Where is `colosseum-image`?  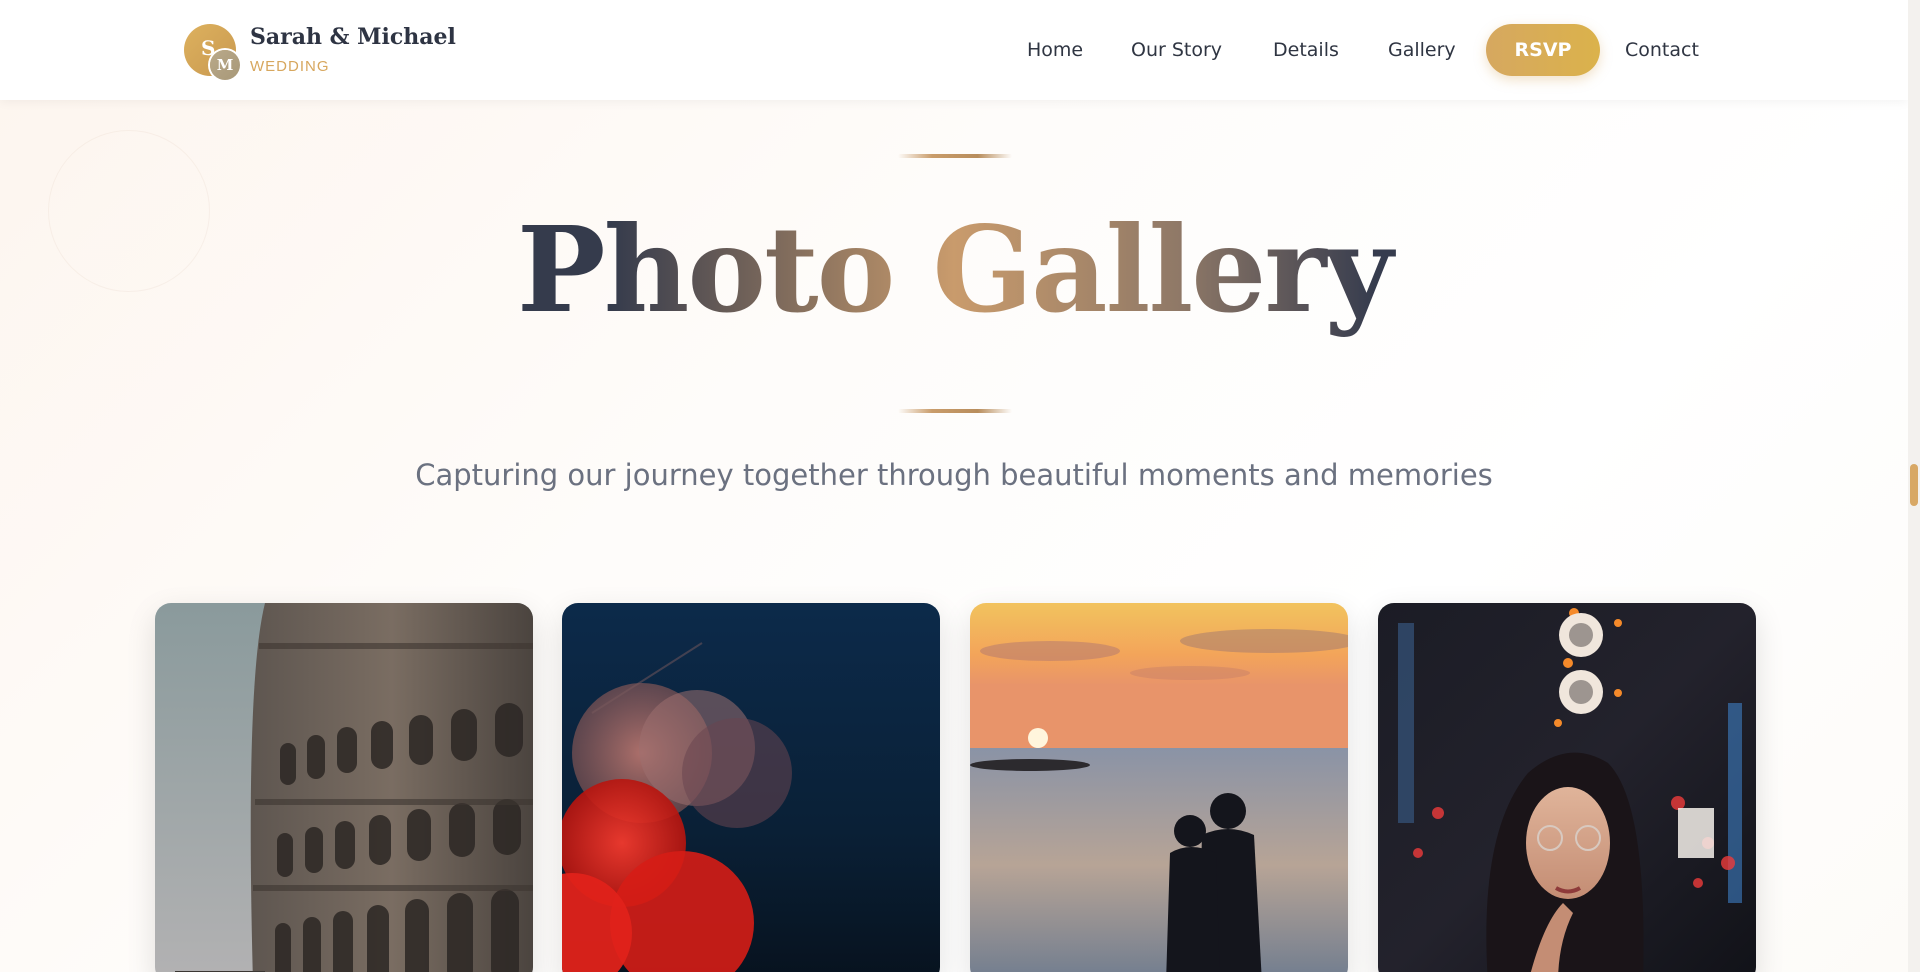 colosseum-image is located at coordinates (344, 787).